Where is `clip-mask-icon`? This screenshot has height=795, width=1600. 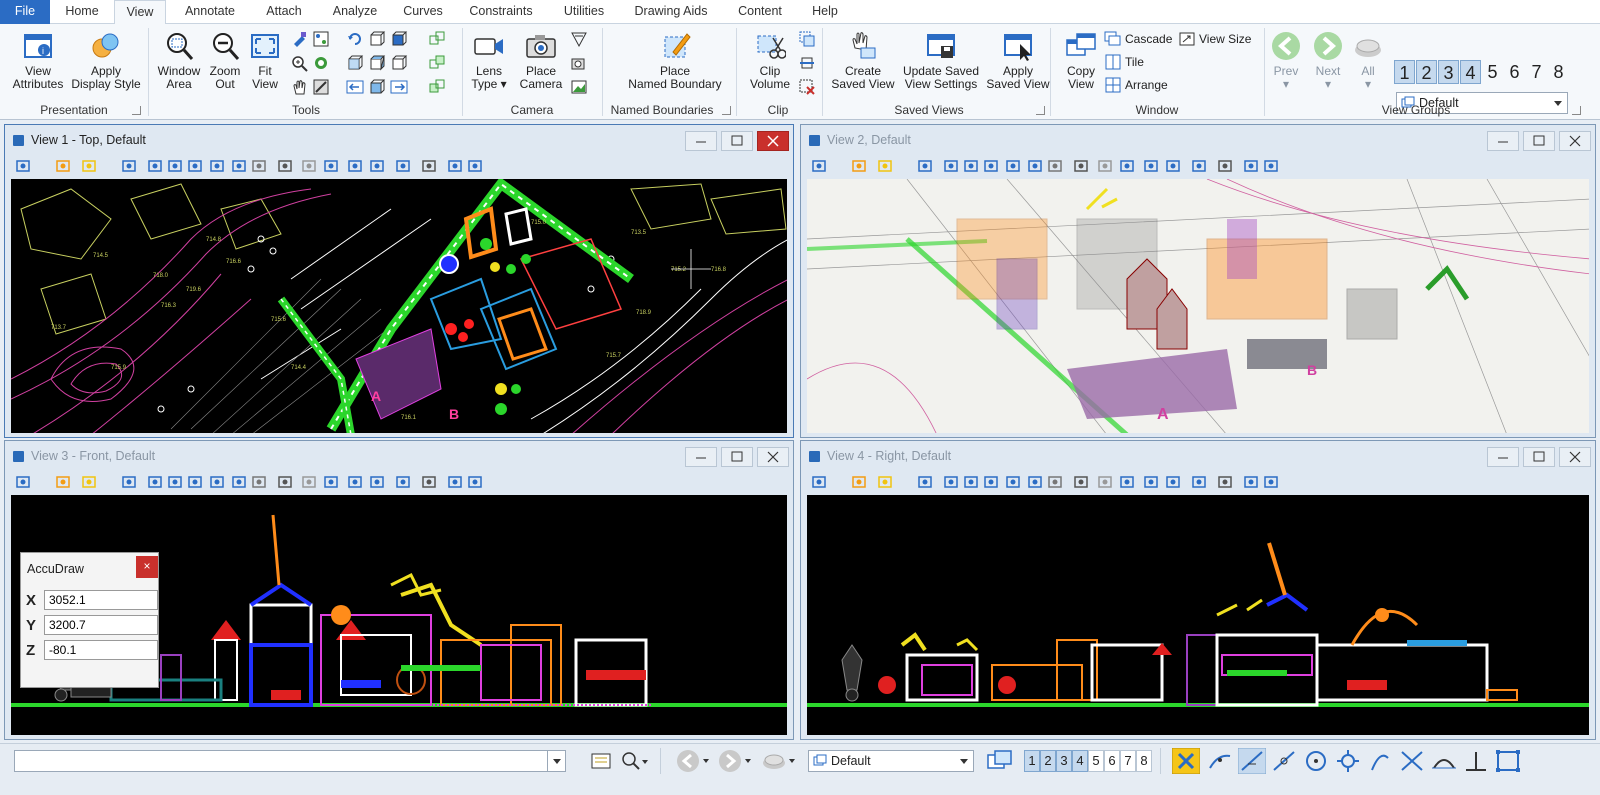 clip-mask-icon is located at coordinates (807, 39).